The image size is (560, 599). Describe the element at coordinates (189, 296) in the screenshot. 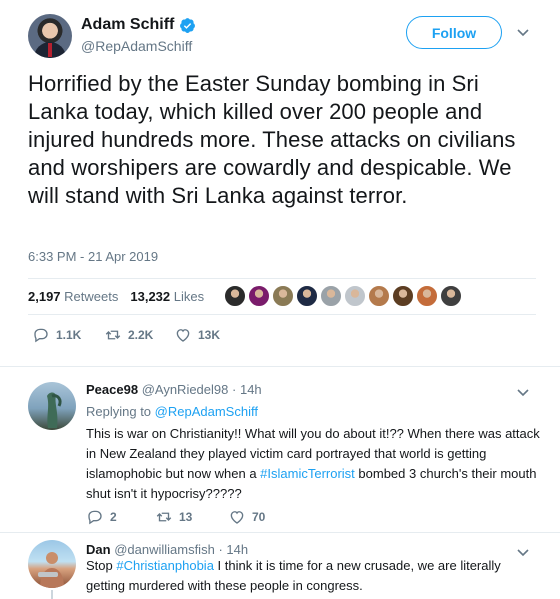

I see `likes-label: Likes` at that location.